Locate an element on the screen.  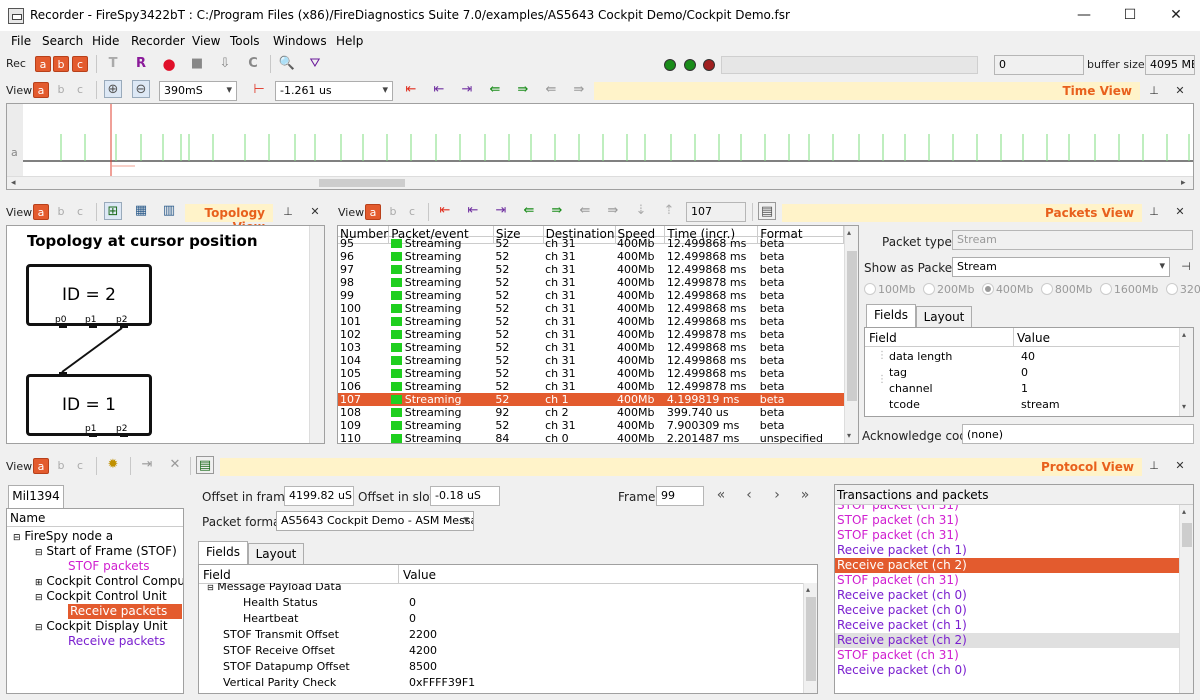
speed-option-200: 200Mb is located at coordinates (948, 289).